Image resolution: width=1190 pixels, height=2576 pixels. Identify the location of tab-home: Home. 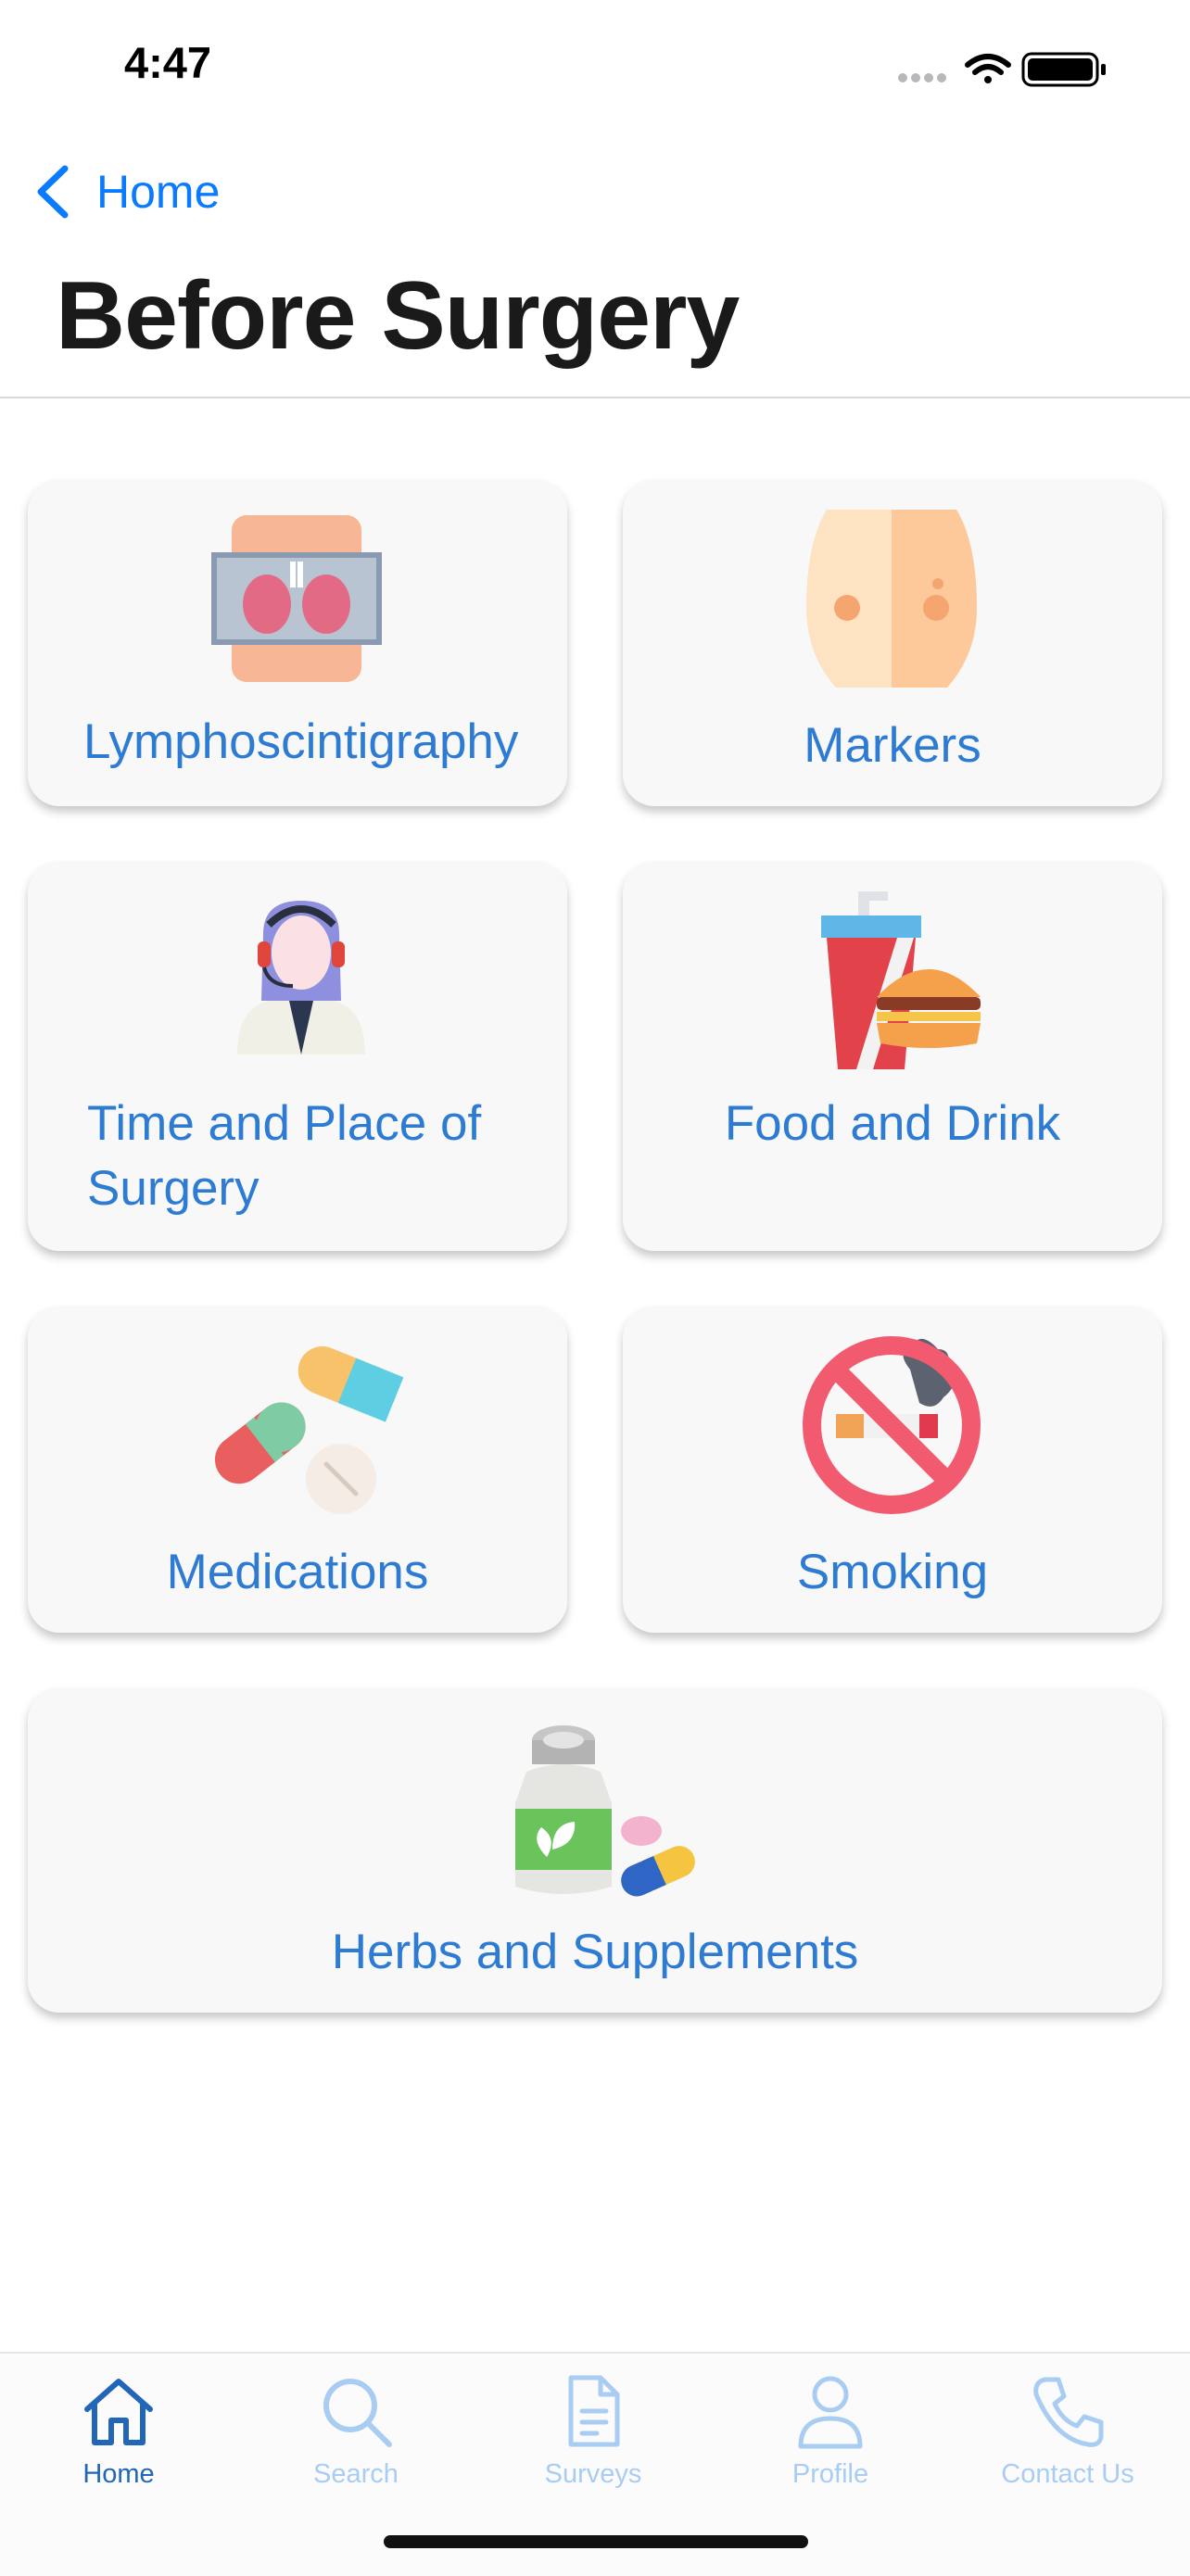
(118, 2442).